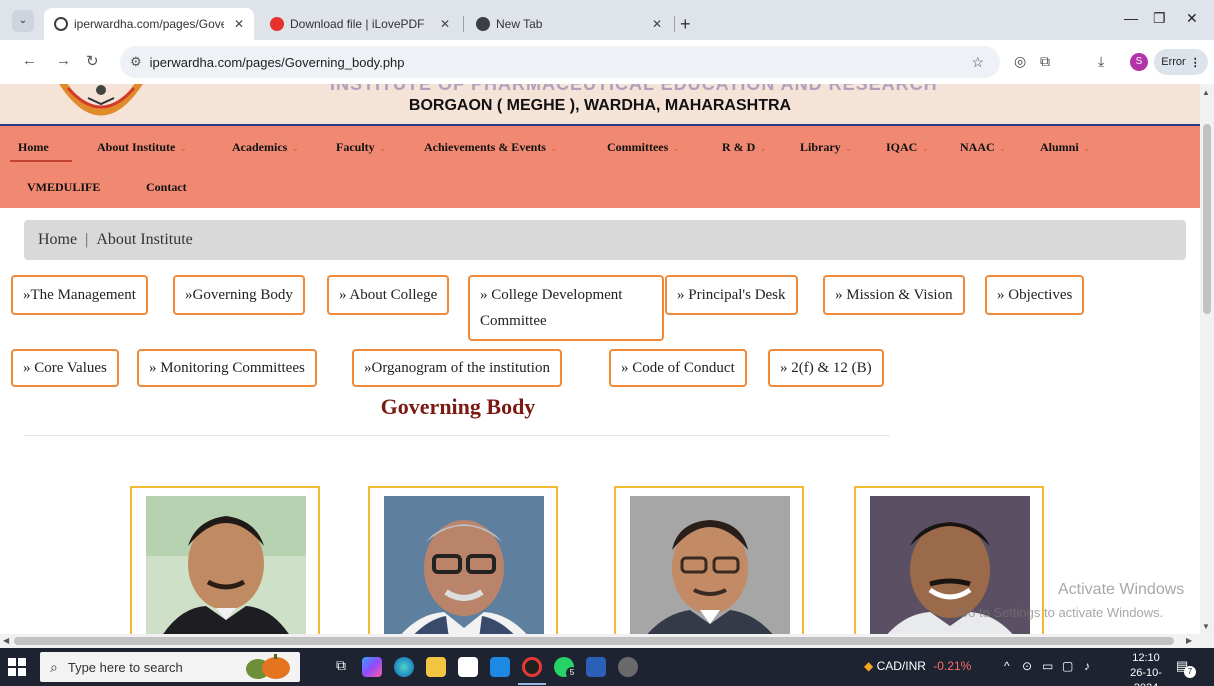 Image resolution: width=1214 pixels, height=686 pixels. Describe the element at coordinates (1007, 666) in the screenshot. I see `tray-overflow-icon: ^` at that location.